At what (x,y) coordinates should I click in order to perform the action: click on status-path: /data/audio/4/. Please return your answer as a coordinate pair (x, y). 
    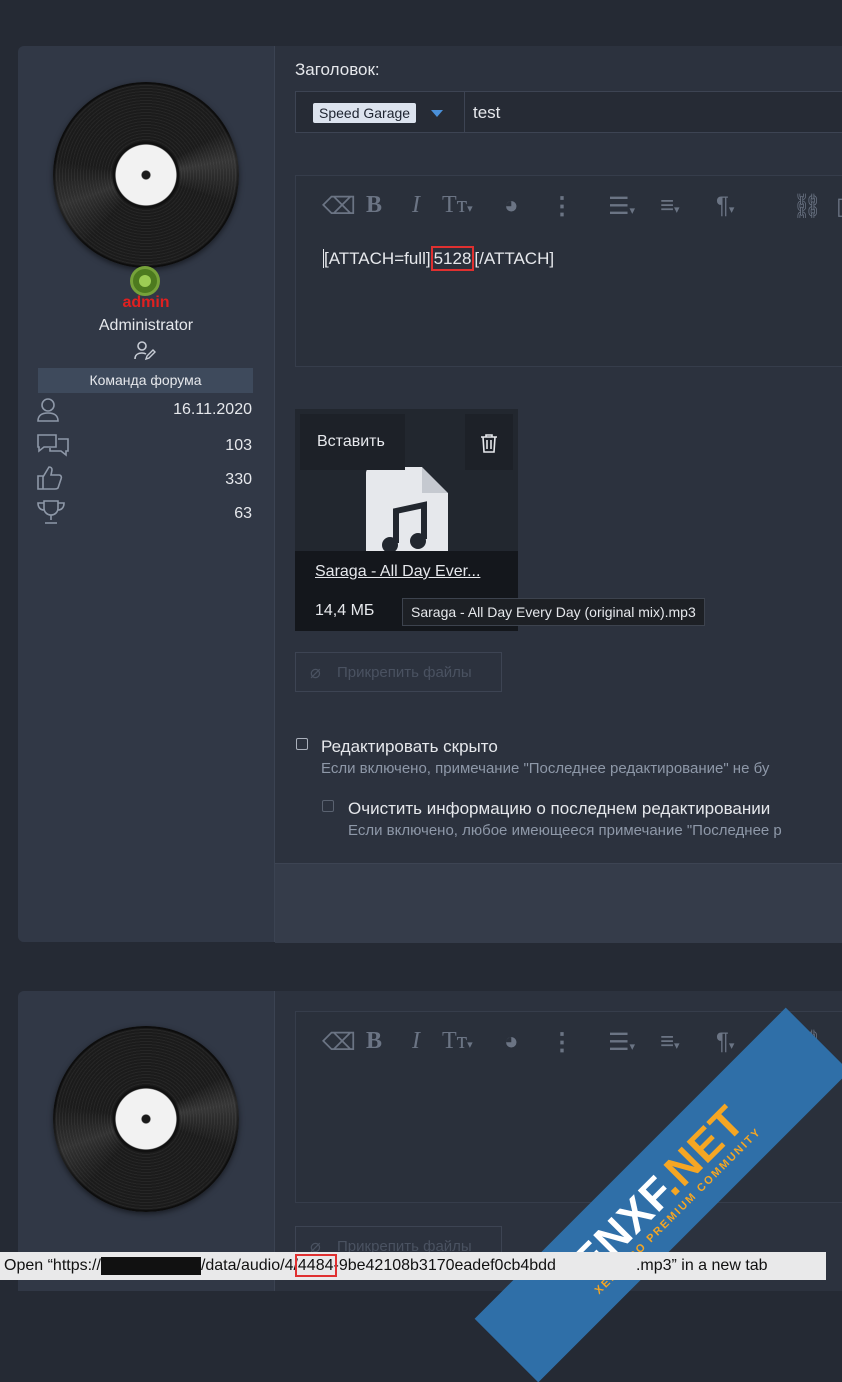
    Looking at the image, I should click on (249, 1265).